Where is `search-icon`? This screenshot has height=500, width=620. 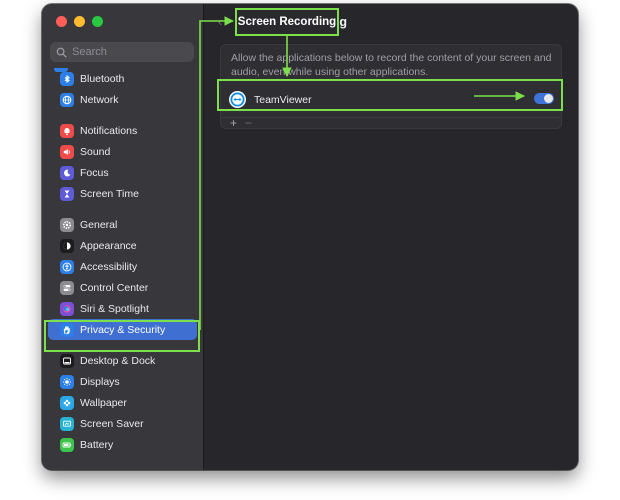
search-icon is located at coordinates (61, 52).